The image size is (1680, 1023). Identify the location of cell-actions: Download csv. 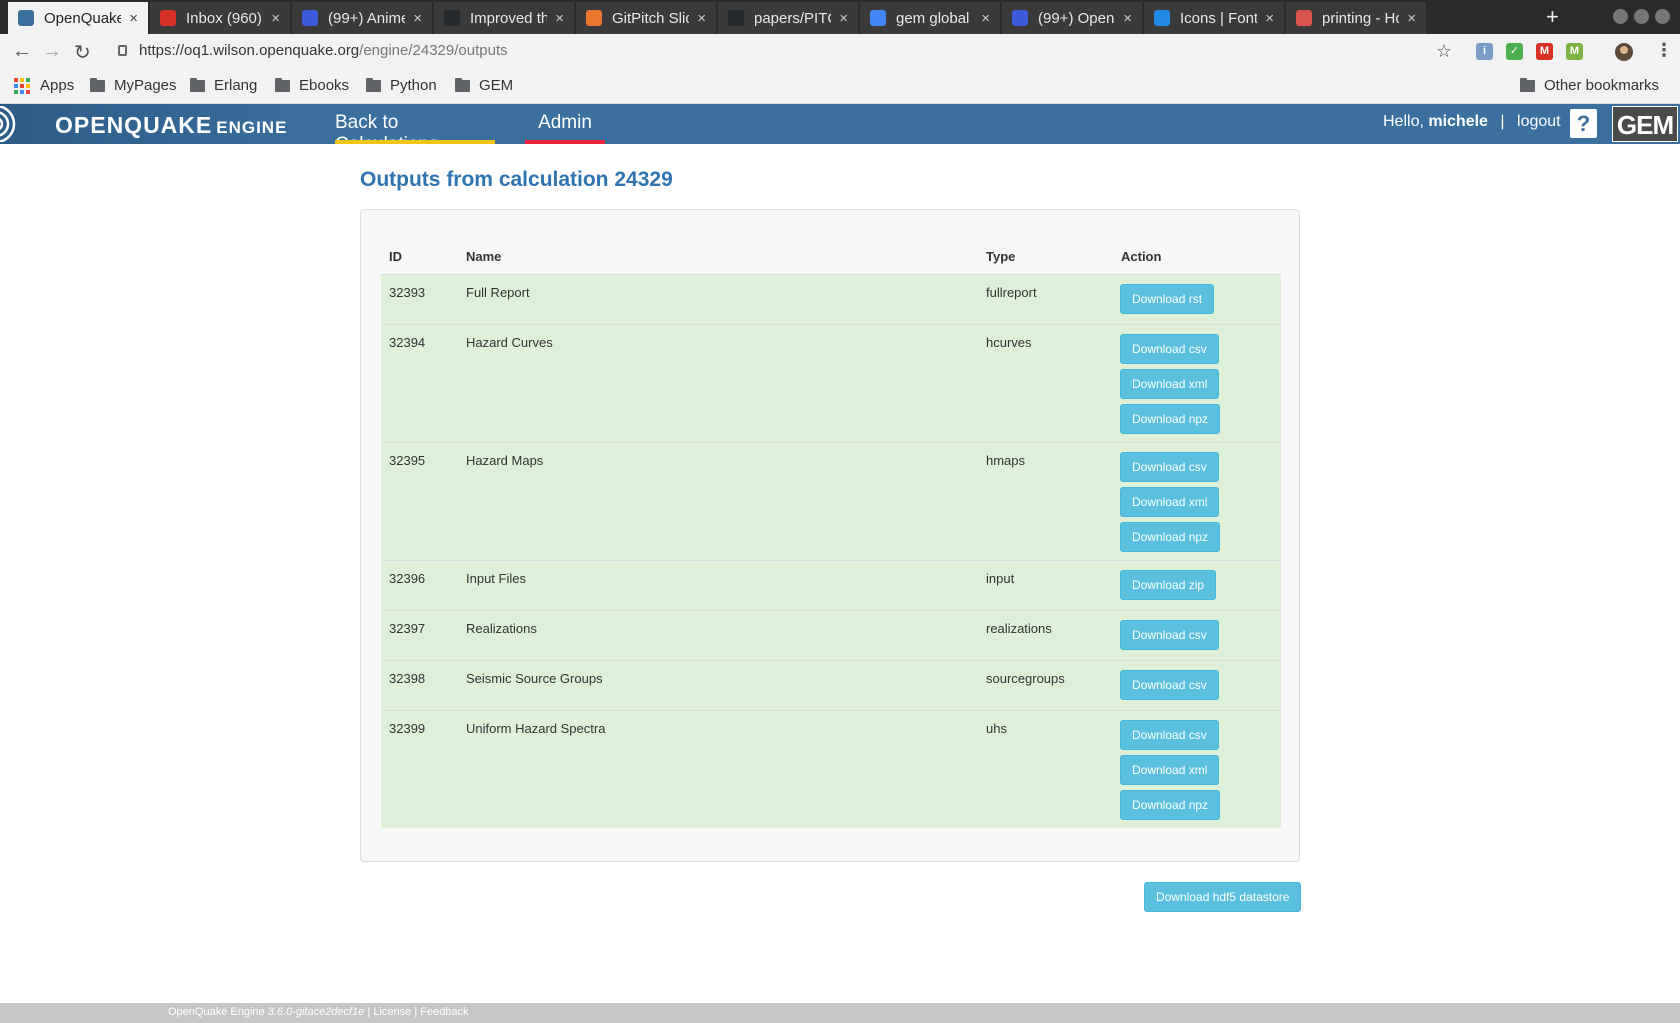
(1169, 685).